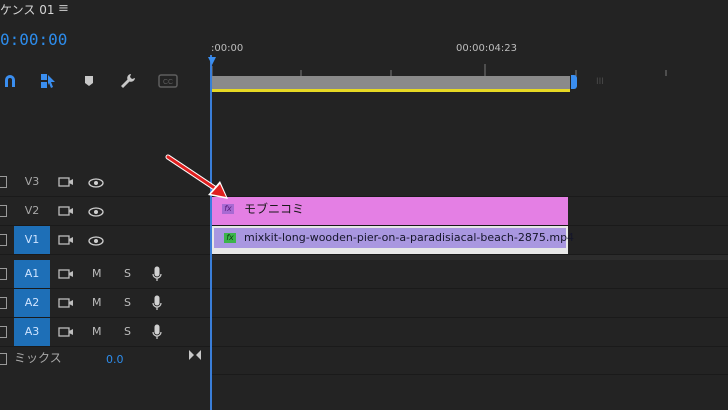 The width and height of the screenshot is (728, 410). Describe the element at coordinates (105, 240) in the screenshot. I see `track-header-v1: V1` at that location.